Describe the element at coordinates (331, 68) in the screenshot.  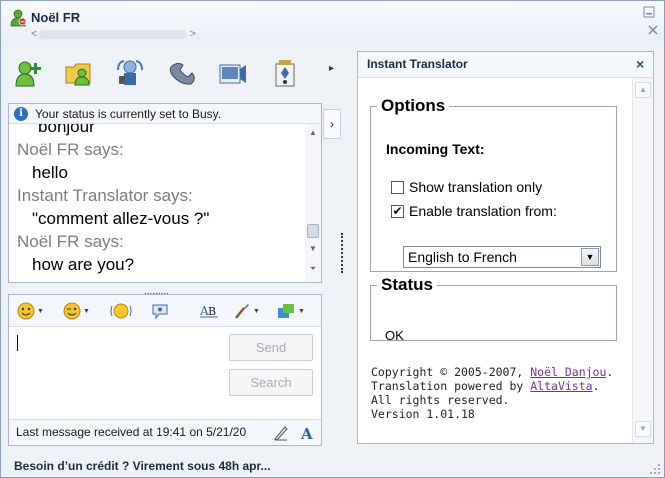
I see `toolbar-more-button: ▸` at that location.